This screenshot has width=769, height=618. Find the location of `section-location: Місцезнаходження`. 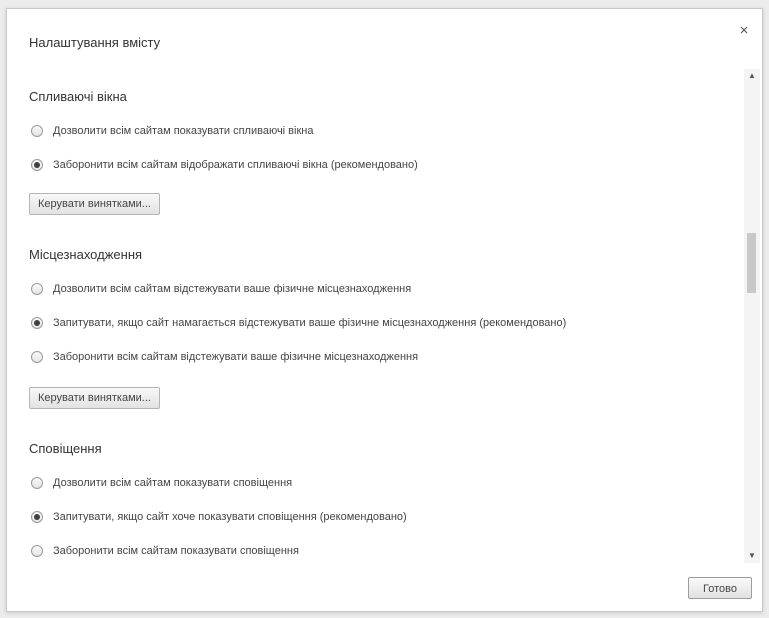

section-location: Місцезнаходження is located at coordinates (85, 254).